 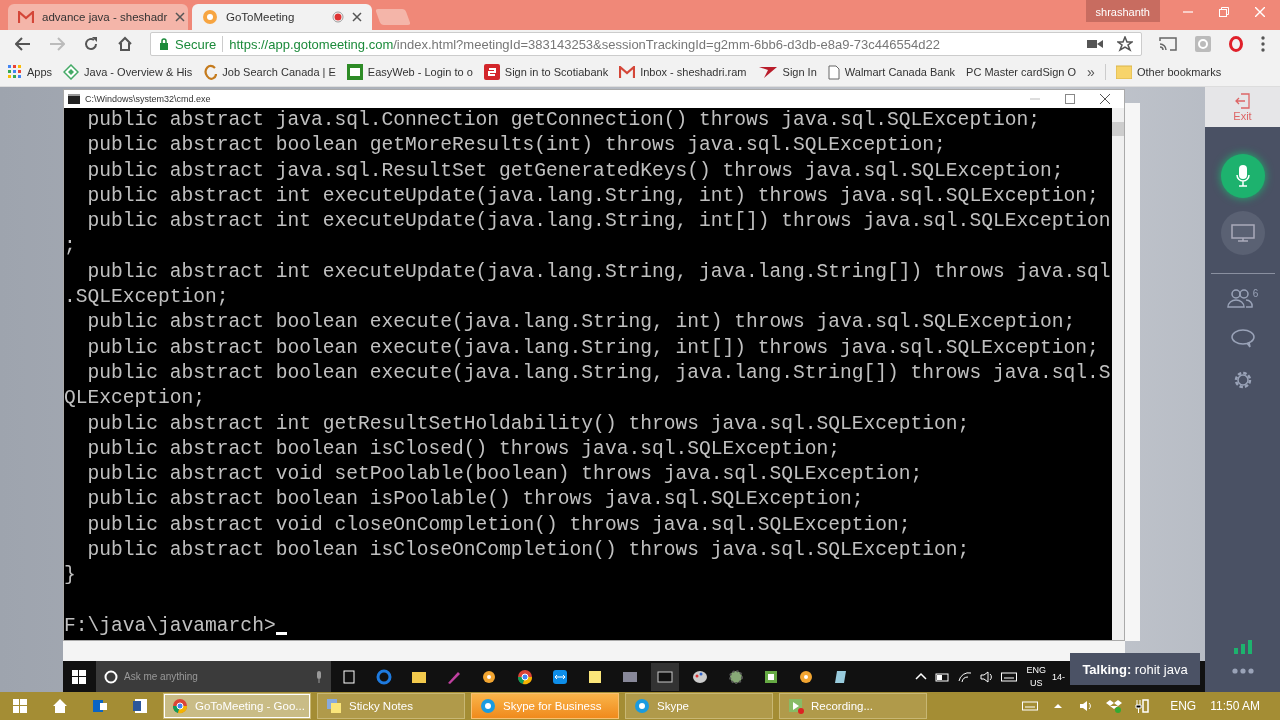 I want to click on circle-icon, so click(x=111, y=676).